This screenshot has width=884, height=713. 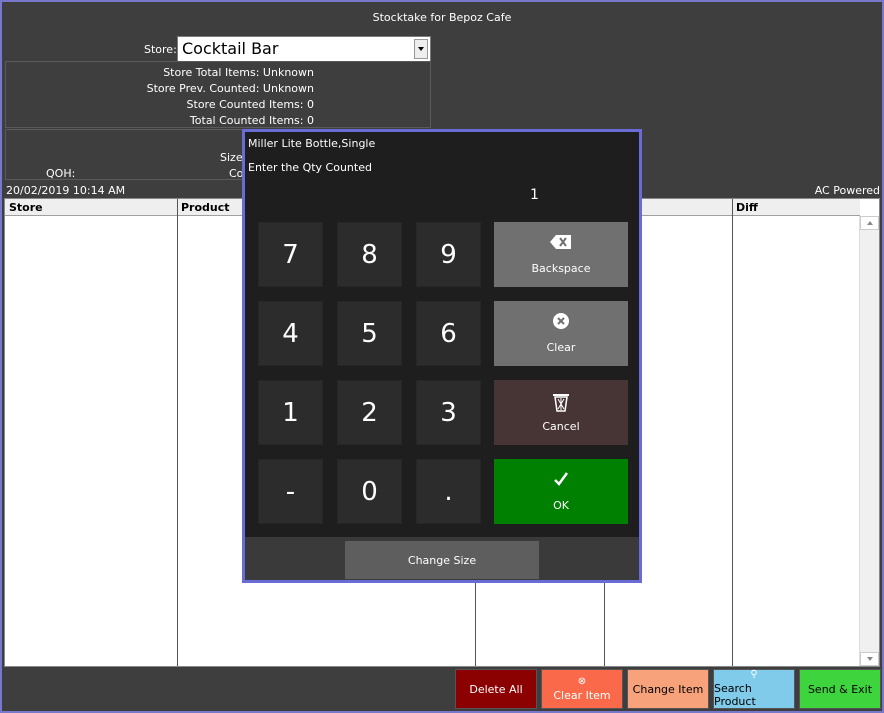 I want to click on store-dropdown: Cocktail Bar, so click(x=304, y=49).